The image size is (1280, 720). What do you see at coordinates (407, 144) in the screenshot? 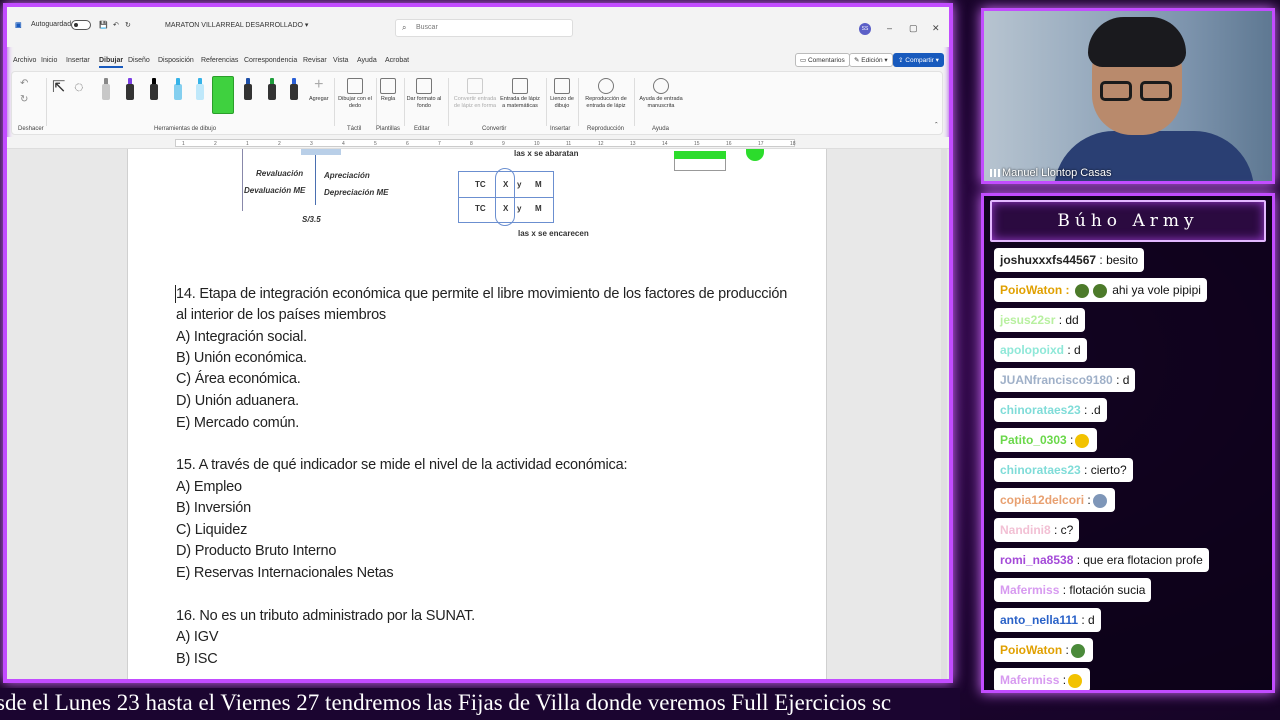
I see `ruler-number: 6` at bounding box center [407, 144].